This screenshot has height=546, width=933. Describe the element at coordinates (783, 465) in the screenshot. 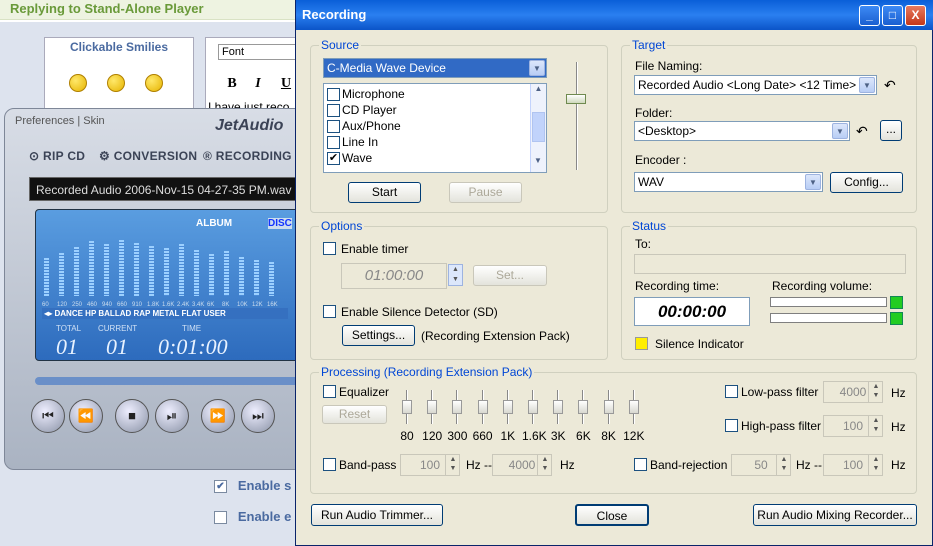

I see `bandrejection-from-spinner: ▲ ▼` at that location.